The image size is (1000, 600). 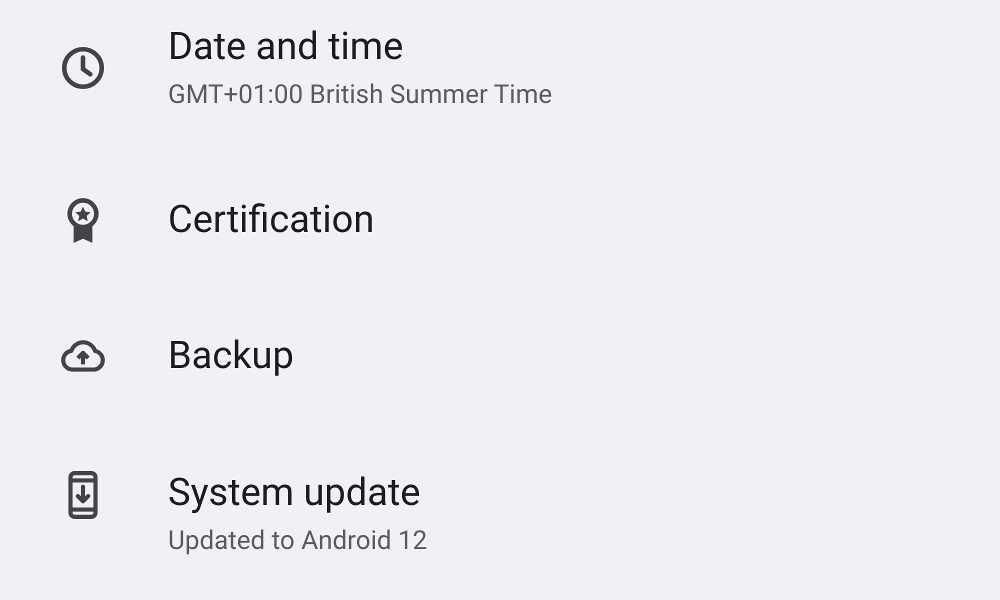 What do you see at coordinates (271, 220) in the screenshot?
I see `item-title: Certification` at bounding box center [271, 220].